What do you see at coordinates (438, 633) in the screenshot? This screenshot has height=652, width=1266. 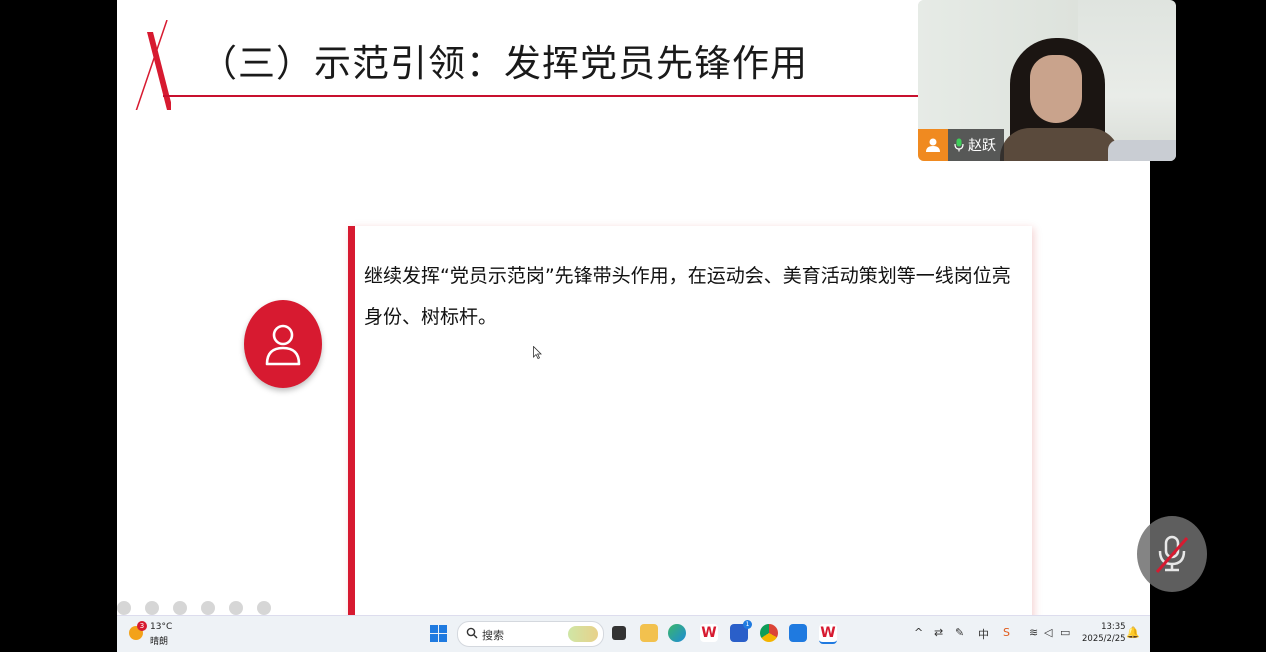 I see `start-button` at bounding box center [438, 633].